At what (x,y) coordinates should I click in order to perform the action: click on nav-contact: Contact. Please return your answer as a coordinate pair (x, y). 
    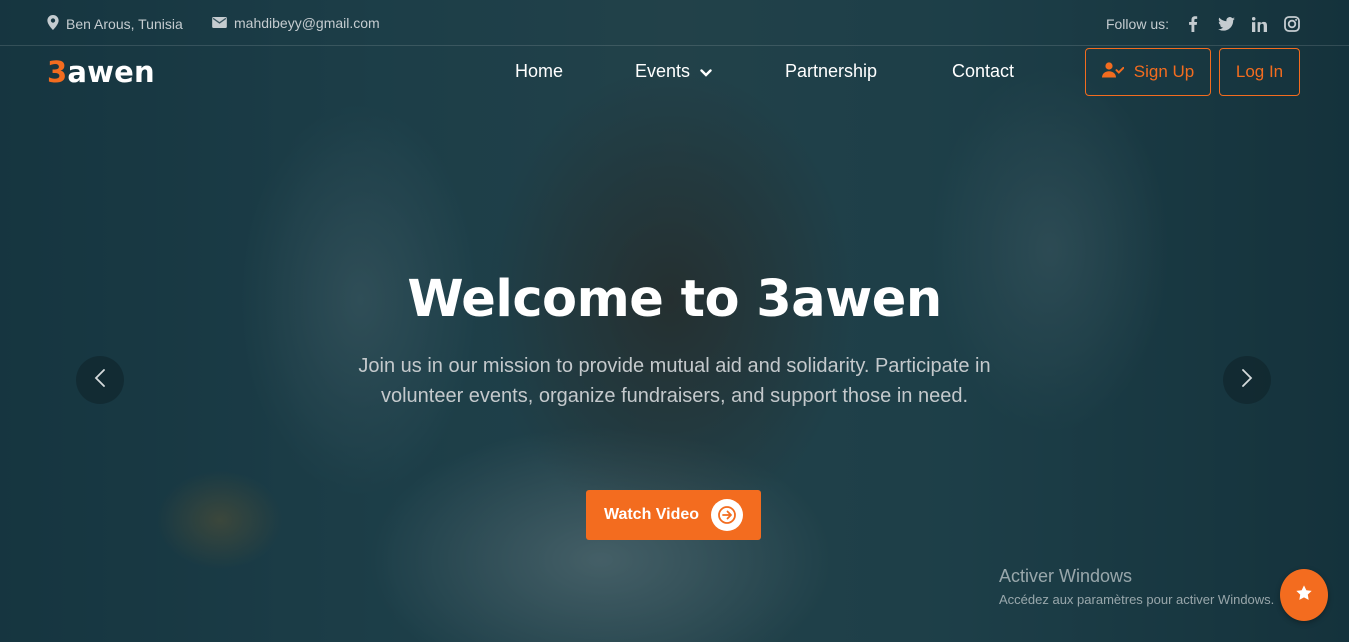
    Looking at the image, I should click on (983, 71).